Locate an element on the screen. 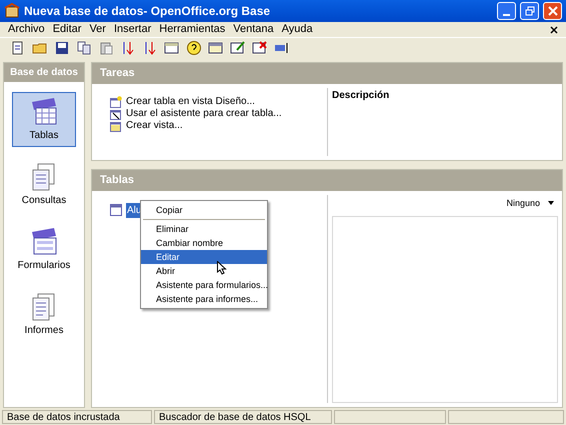  context-menu-item: Editar is located at coordinates (204, 257).